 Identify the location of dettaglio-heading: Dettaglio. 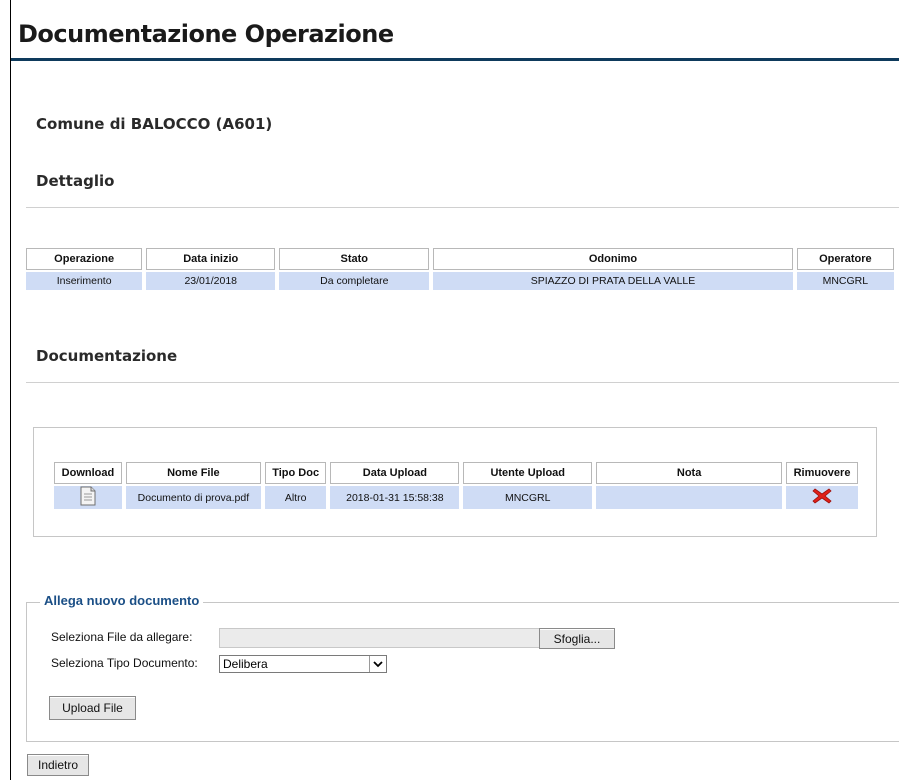
(75, 181).